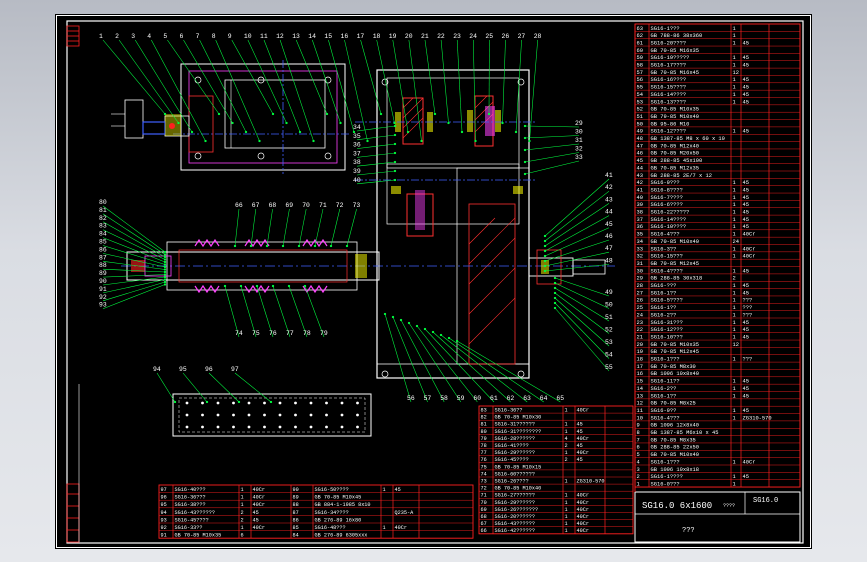 The width and height of the screenshot is (867, 562). What do you see at coordinates (484, 411) in the screenshot?
I see `table-cell: 83` at bounding box center [484, 411].